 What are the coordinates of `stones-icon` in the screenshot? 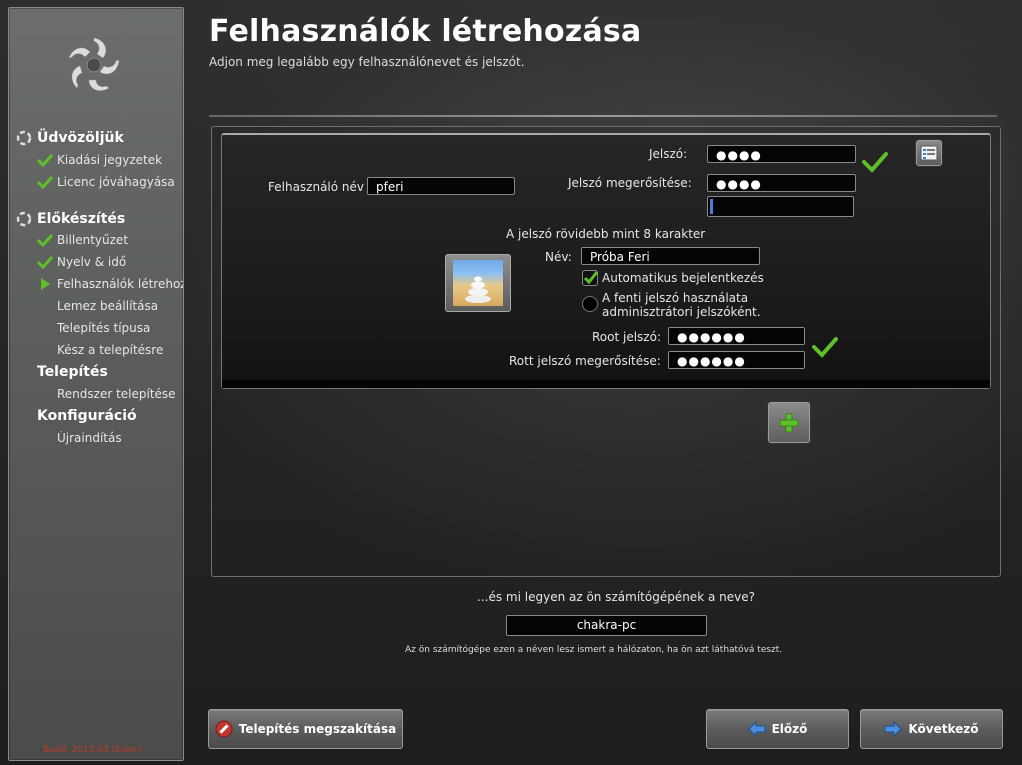 It's located at (478, 289).